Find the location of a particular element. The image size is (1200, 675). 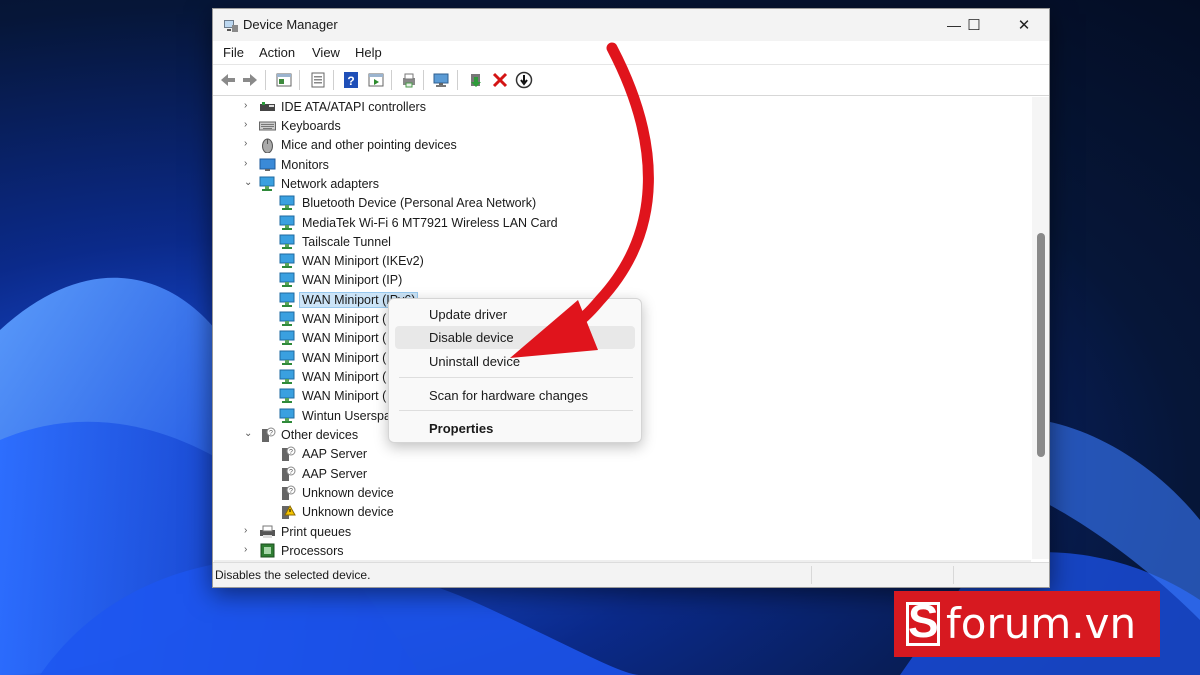

uninstall-device-menu-item: Uninstall device is located at coordinates (515, 361).